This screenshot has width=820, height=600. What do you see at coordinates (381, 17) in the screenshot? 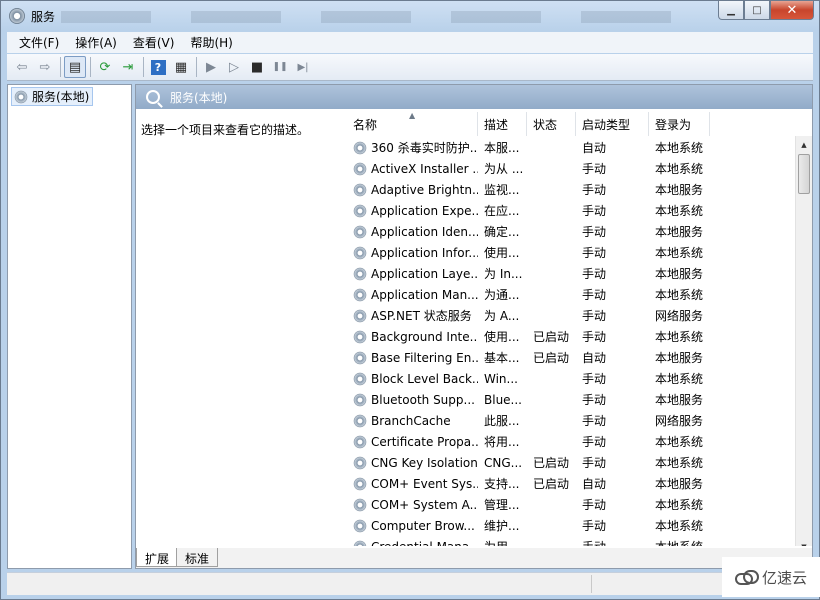
I see `background-taskbar-ghost` at bounding box center [381, 17].